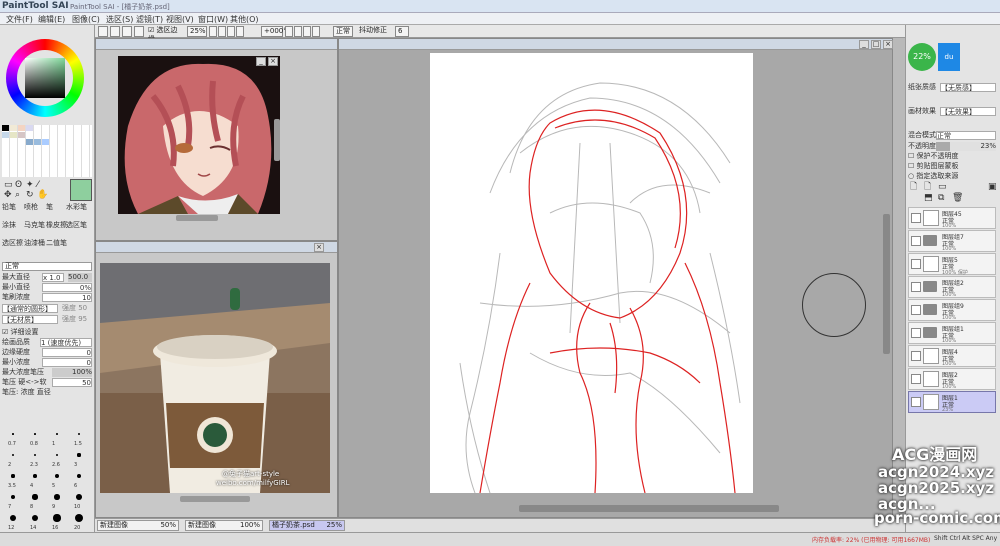 Image resolution: width=1000 pixels, height=546 pixels. Describe the element at coordinates (76, 207) in the screenshot. I see `brush-watercolor: 水彩笔` at that location.